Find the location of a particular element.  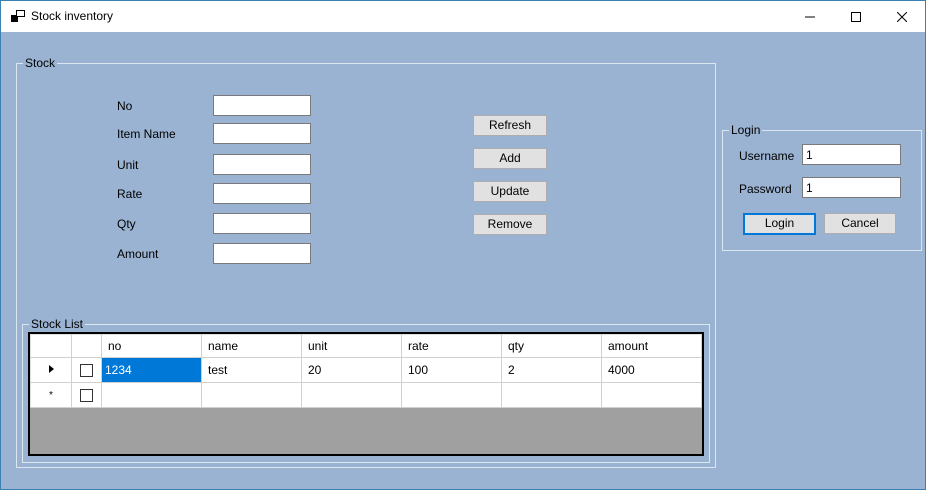

stock-list-group-title: Stock List is located at coordinates (57, 324).